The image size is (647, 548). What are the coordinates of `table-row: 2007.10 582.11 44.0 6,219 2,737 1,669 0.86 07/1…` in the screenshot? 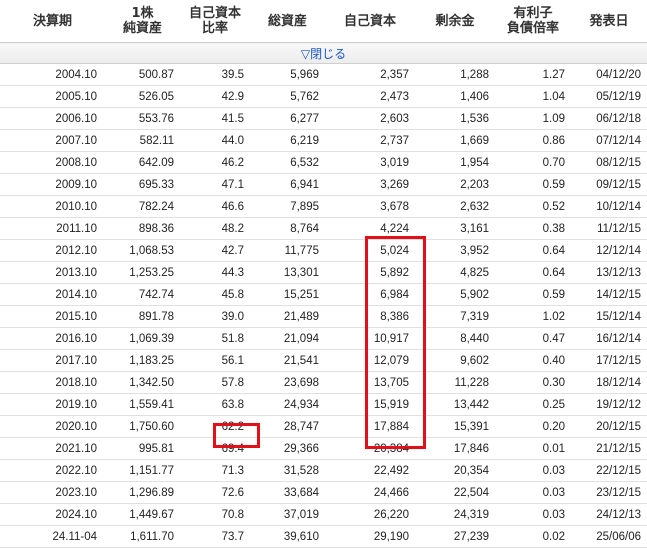 It's located at (323, 140).